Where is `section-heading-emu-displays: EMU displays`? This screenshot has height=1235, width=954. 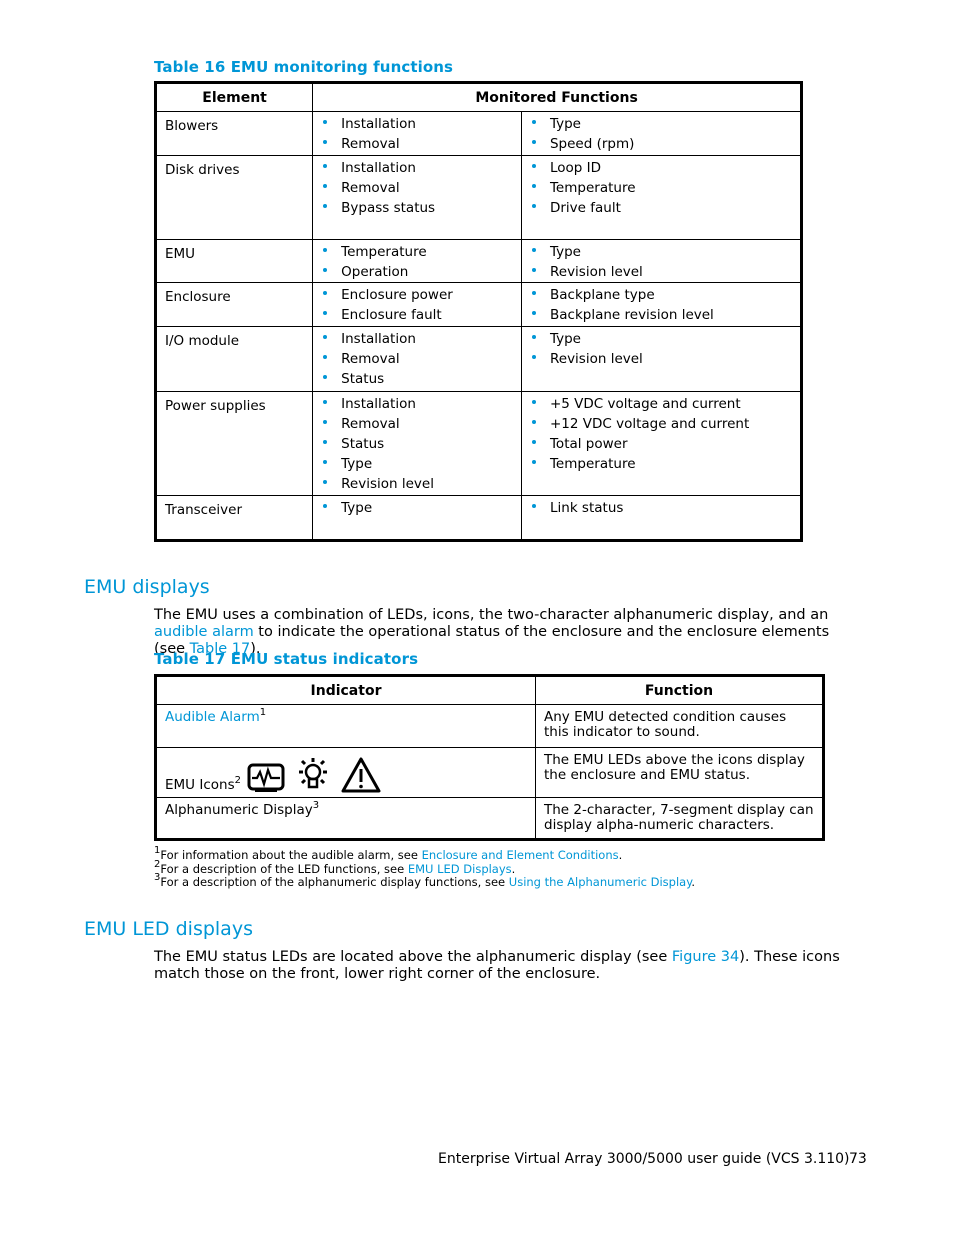
section-heading-emu-displays: EMU displays is located at coordinates (147, 587).